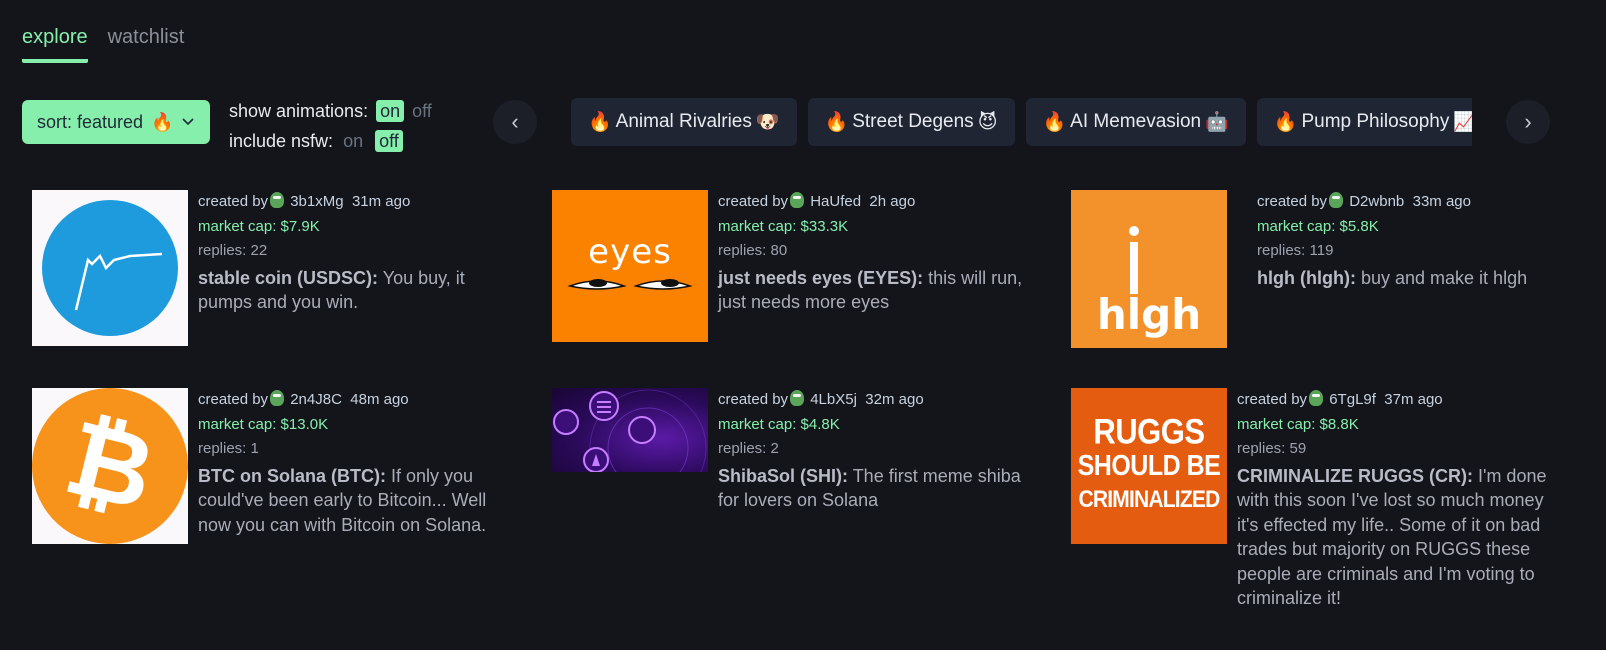 The height and width of the screenshot is (650, 1606). I want to click on coin-name: just needs eyes (EYES):, so click(821, 277).